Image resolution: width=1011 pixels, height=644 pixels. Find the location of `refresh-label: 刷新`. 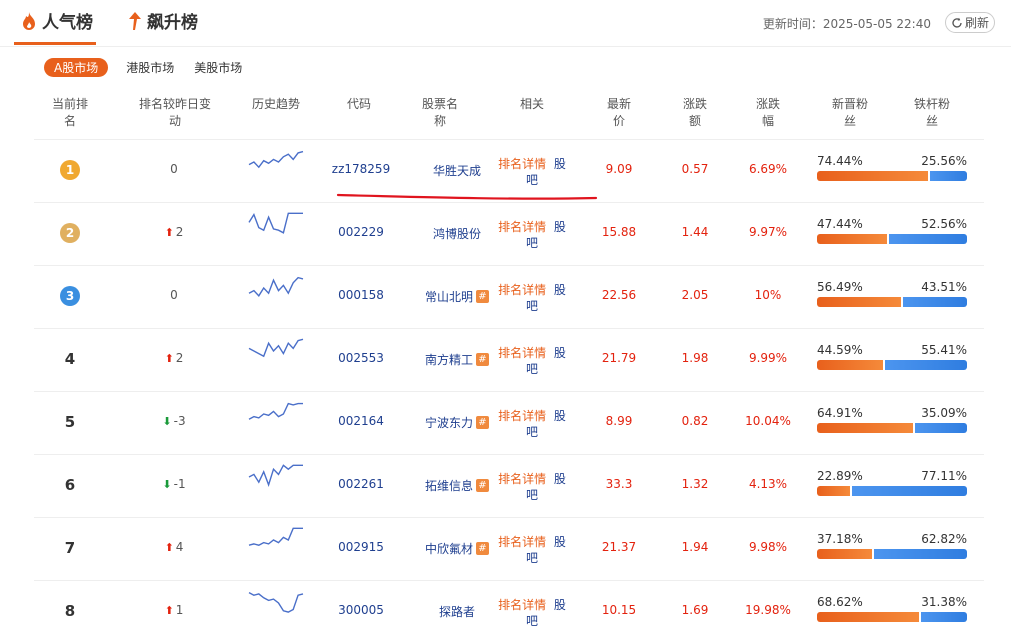

refresh-label: 刷新 is located at coordinates (976, 23).